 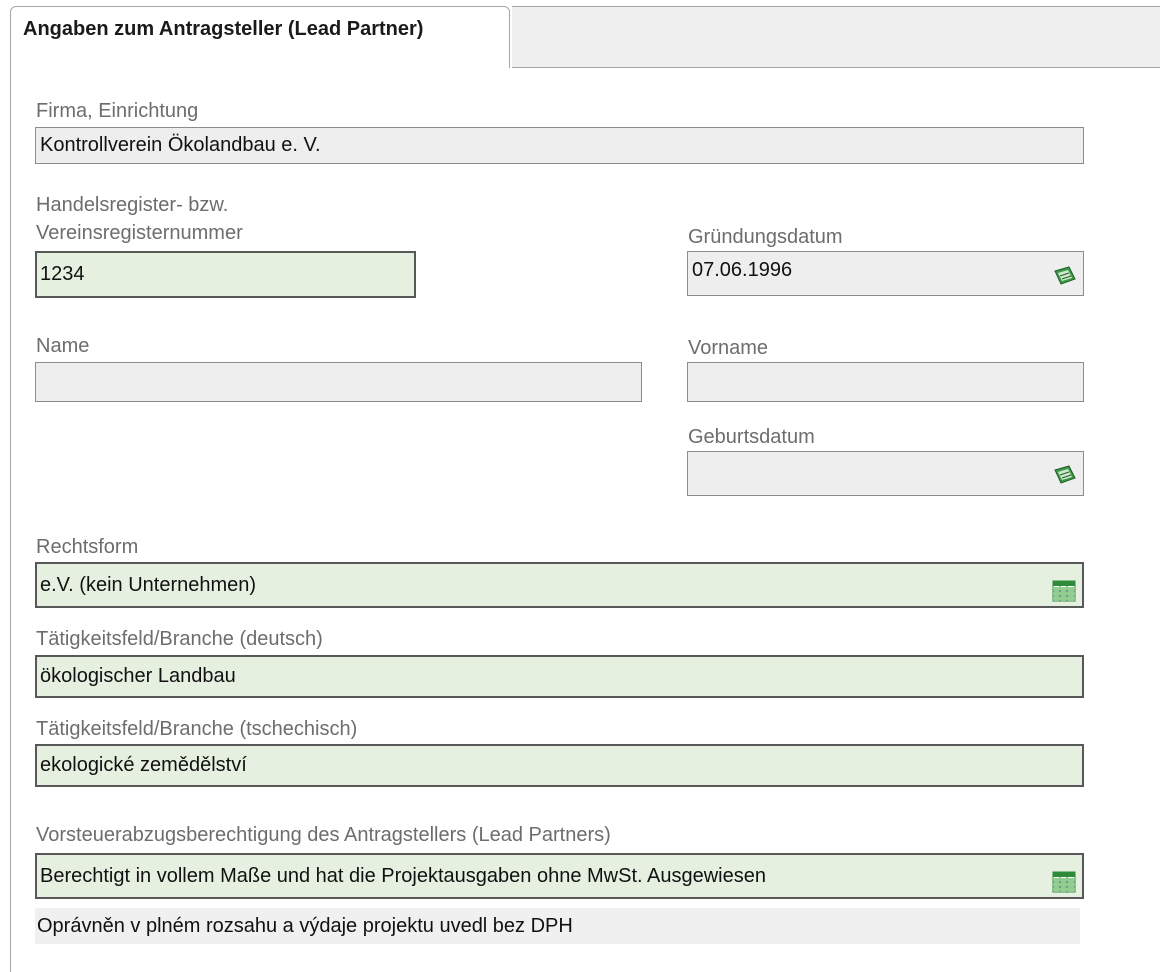 What do you see at coordinates (885, 473) in the screenshot?
I see `geburtsdatum-field` at bounding box center [885, 473].